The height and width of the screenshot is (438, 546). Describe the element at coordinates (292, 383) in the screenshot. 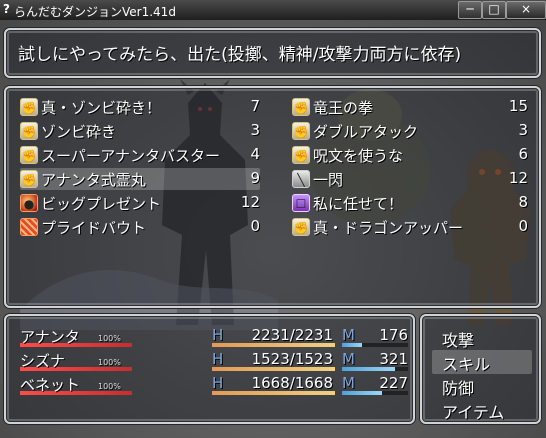

I see `hp-value: 1668/1668` at that location.